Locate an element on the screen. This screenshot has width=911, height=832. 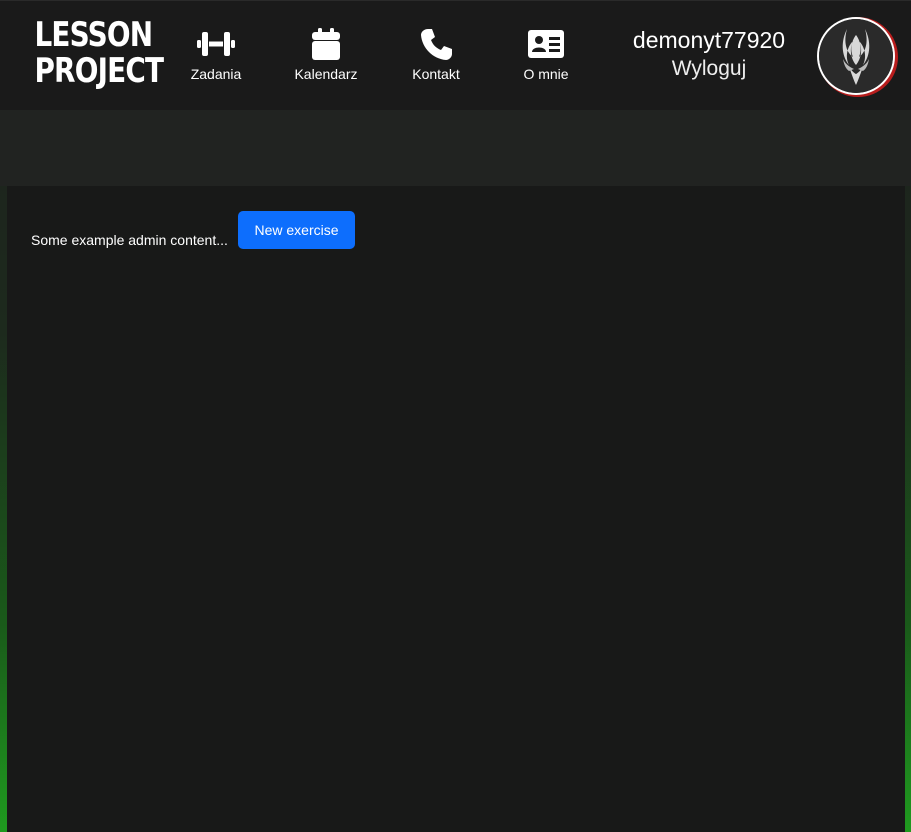
nav-label-o-mnie: O mnie is located at coordinates (546, 74).